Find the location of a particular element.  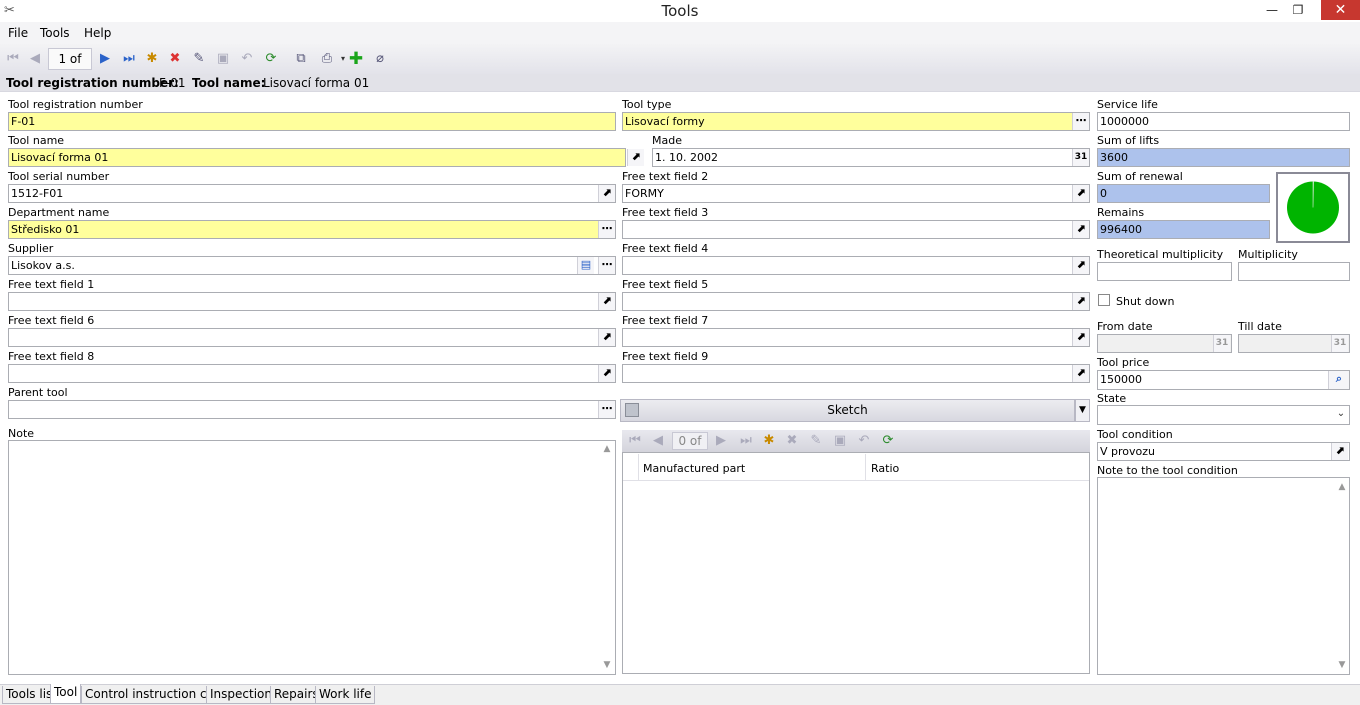

tool-name-link-icon: ⬈ is located at coordinates (635, 157).